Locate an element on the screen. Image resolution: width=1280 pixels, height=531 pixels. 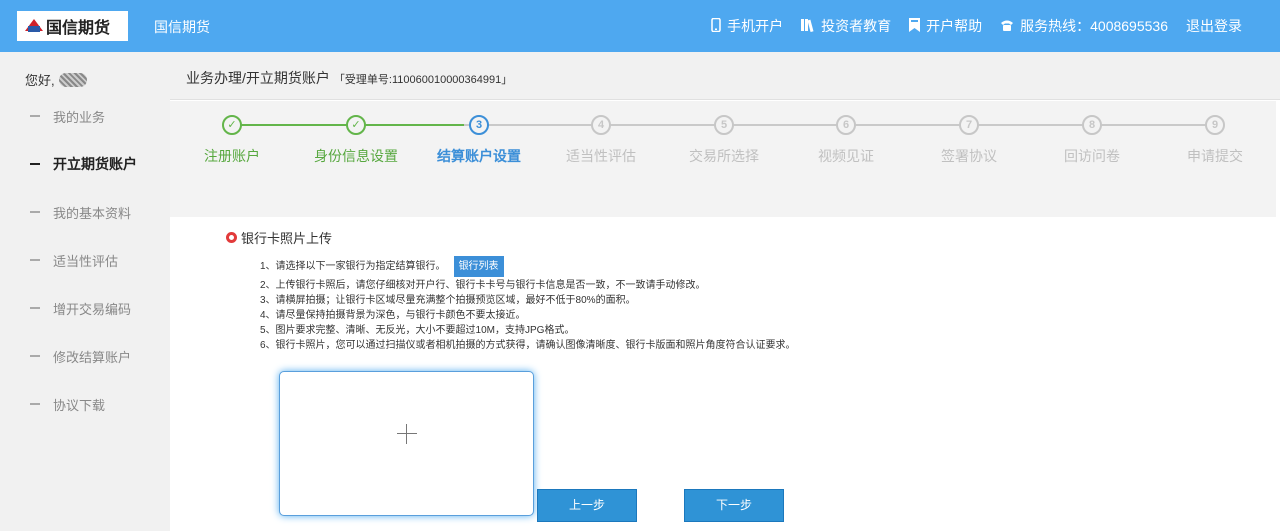
sidebar-item-modify-settlement: 修改结算账户 is located at coordinates (85, 356).